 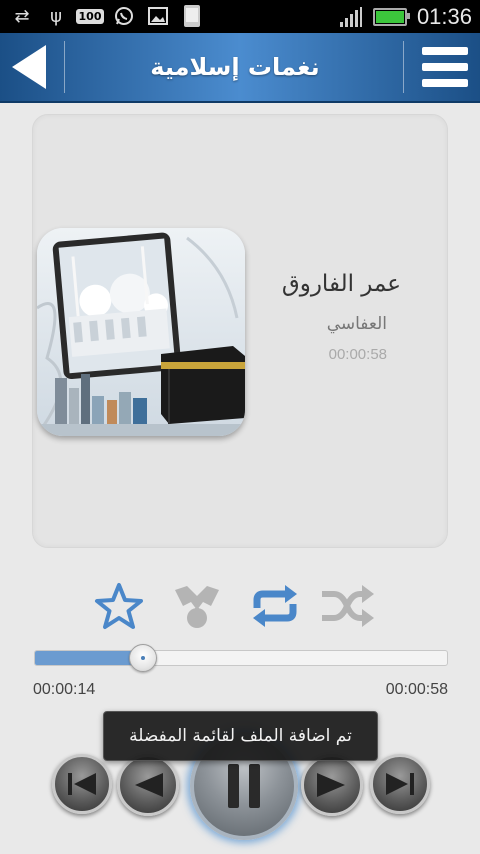 What do you see at coordinates (444, 16) in the screenshot?
I see `status-time: 01:36` at bounding box center [444, 16].